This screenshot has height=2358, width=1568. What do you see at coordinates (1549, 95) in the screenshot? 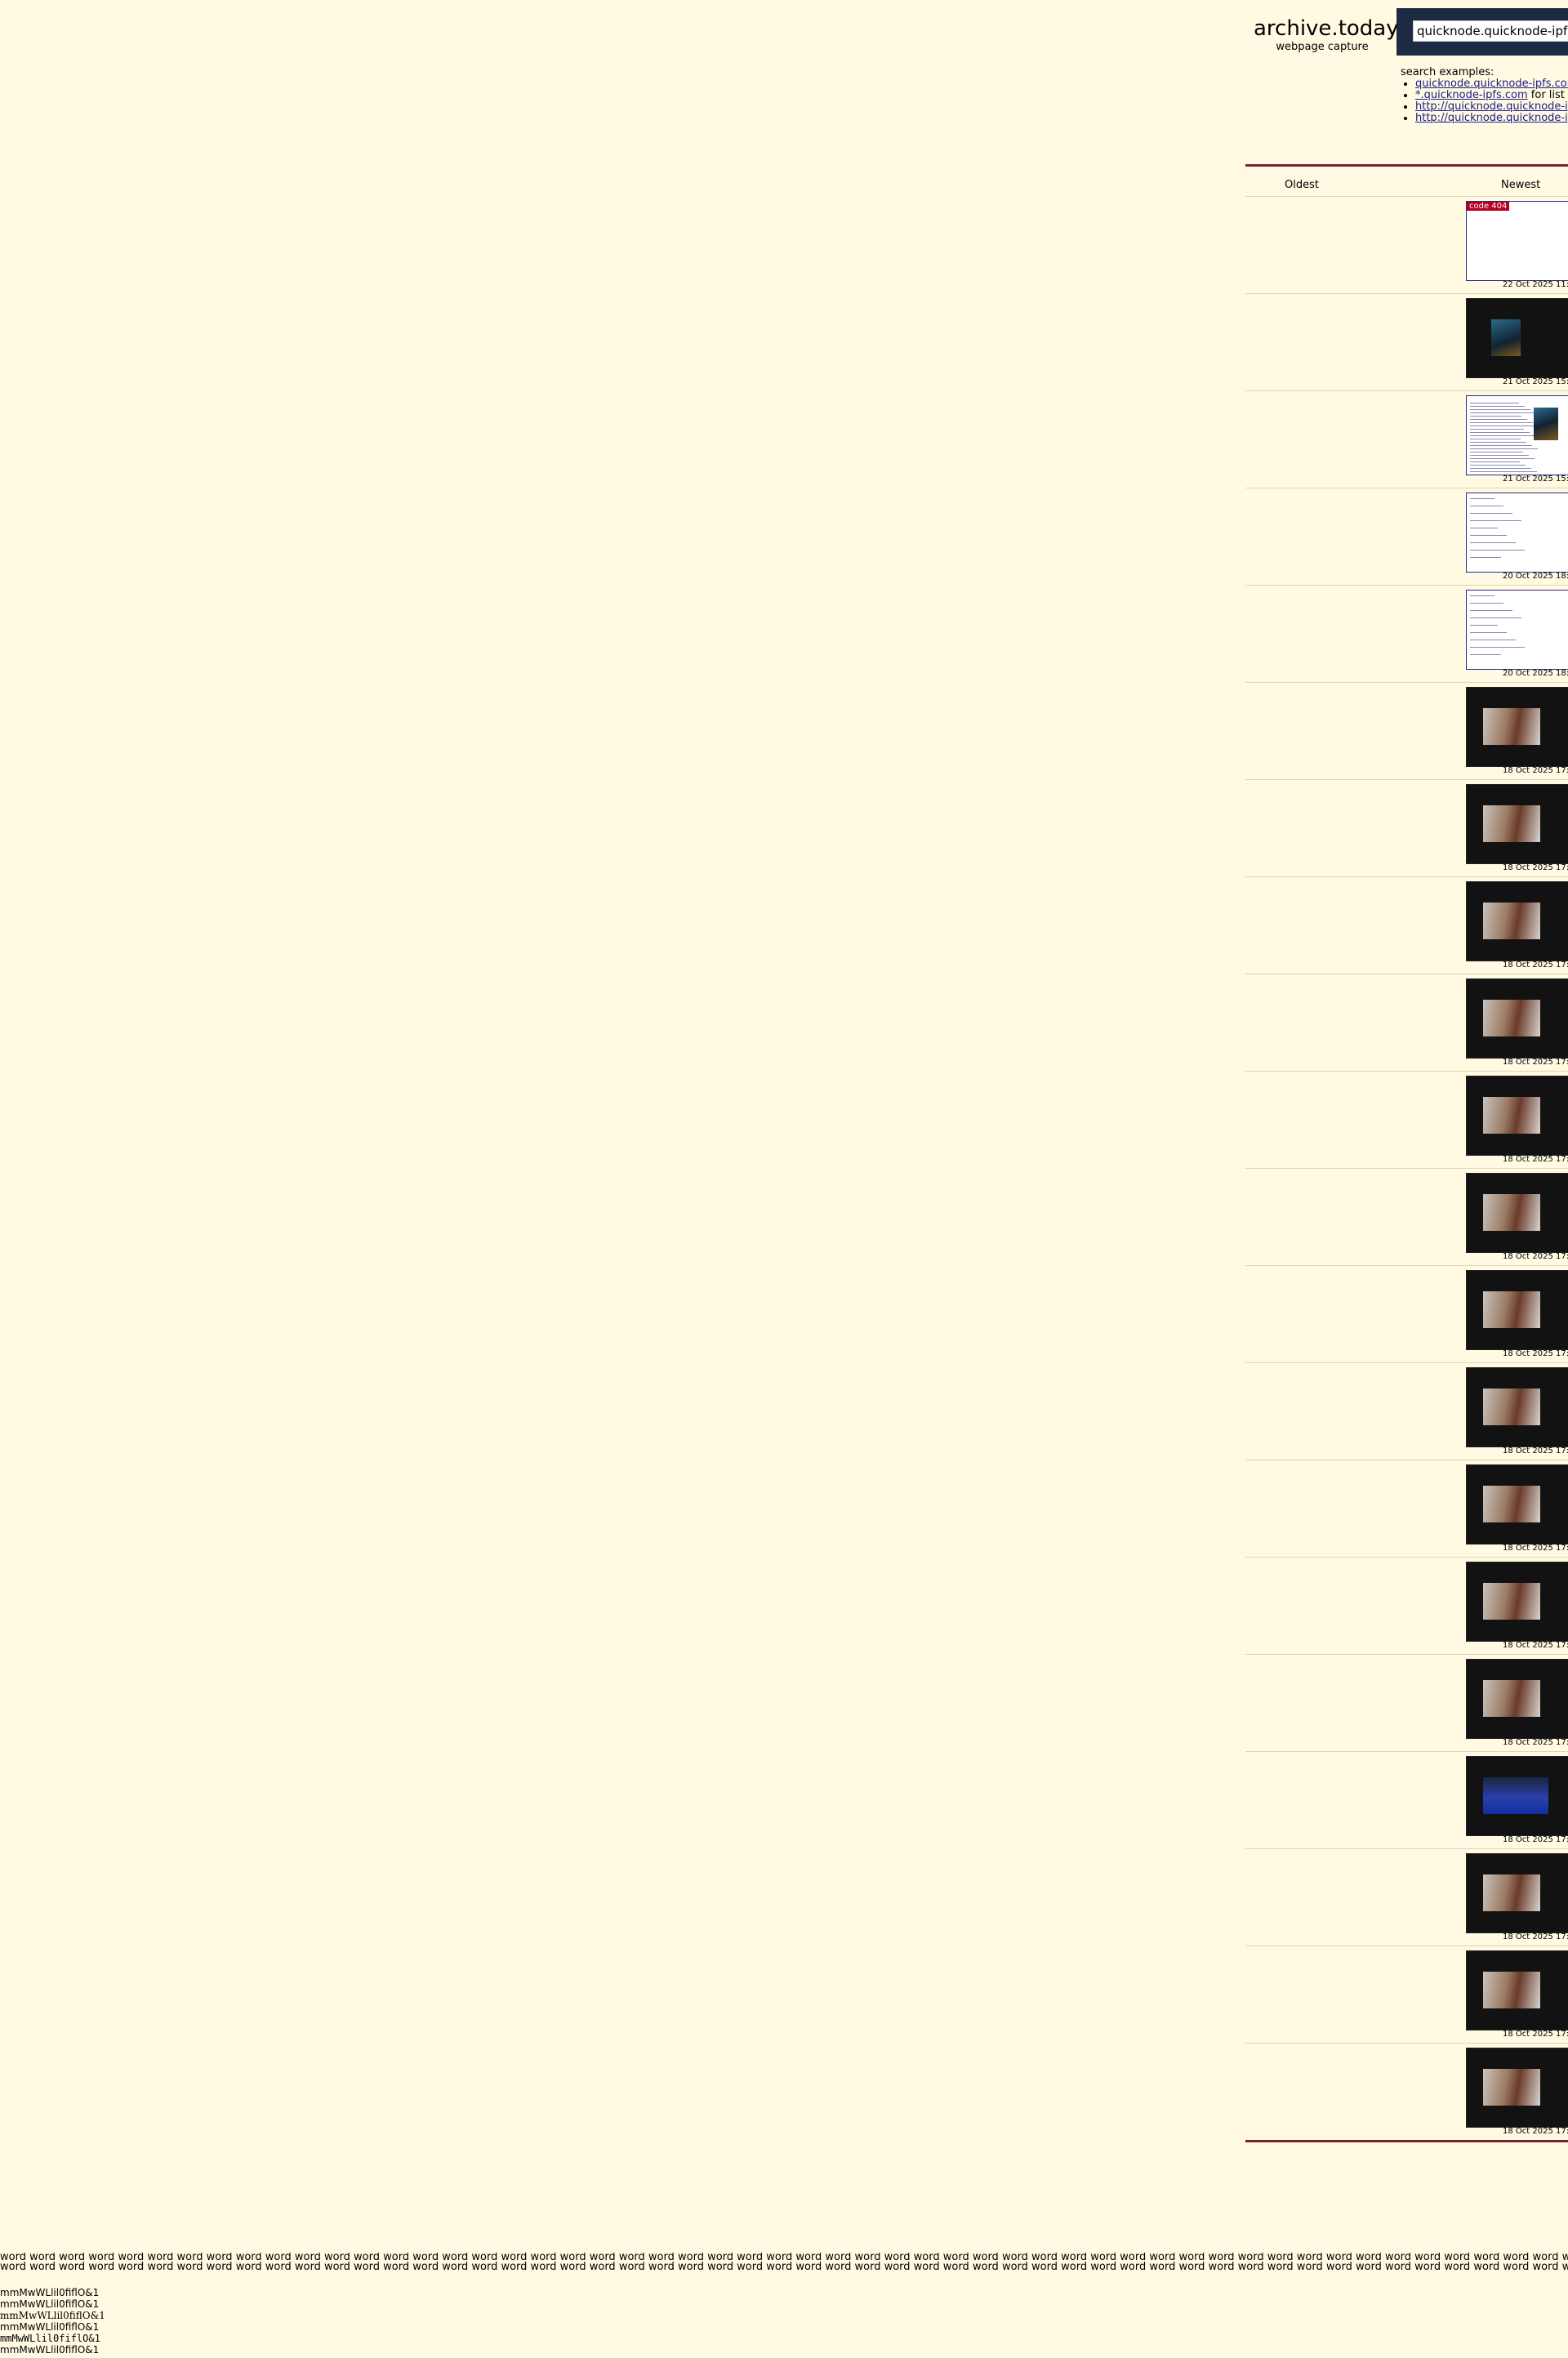
I see `search-example-note: for list of sub` at bounding box center [1549, 95].